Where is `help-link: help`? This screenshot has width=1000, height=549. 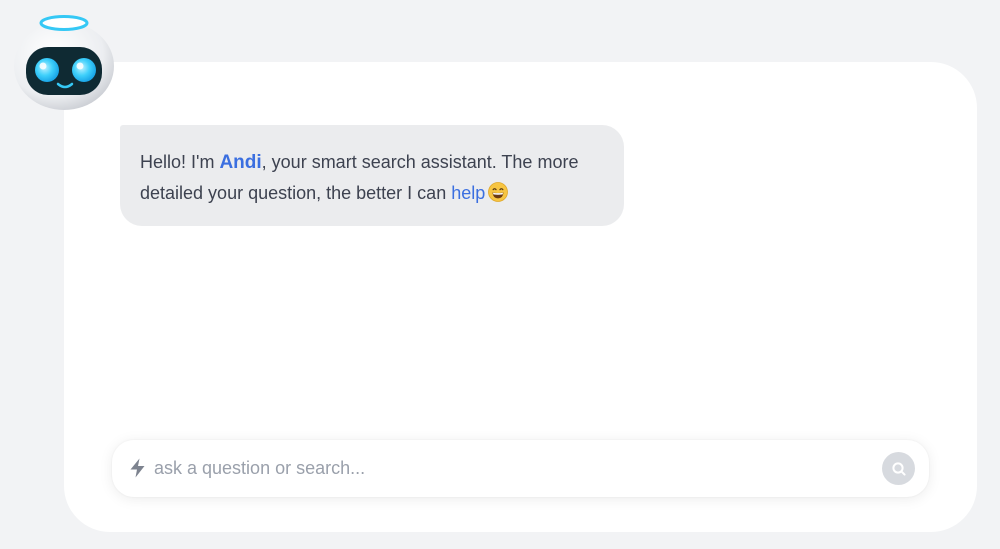
help-link: help is located at coordinates (468, 193).